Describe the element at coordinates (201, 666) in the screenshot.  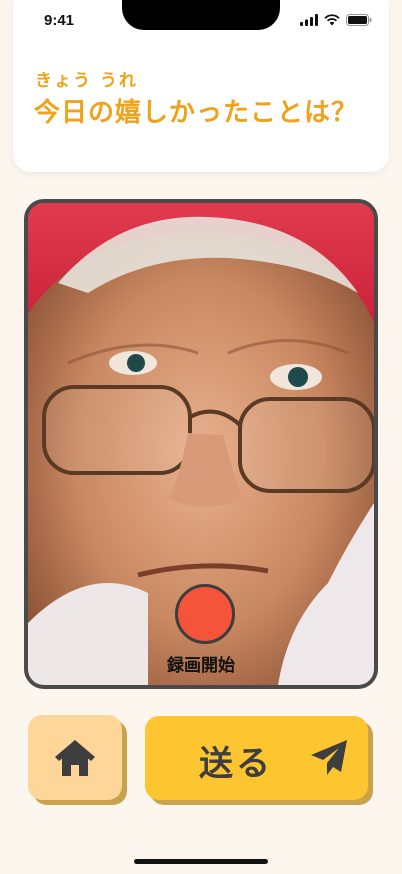
I see `record-label: 録画開始` at that location.